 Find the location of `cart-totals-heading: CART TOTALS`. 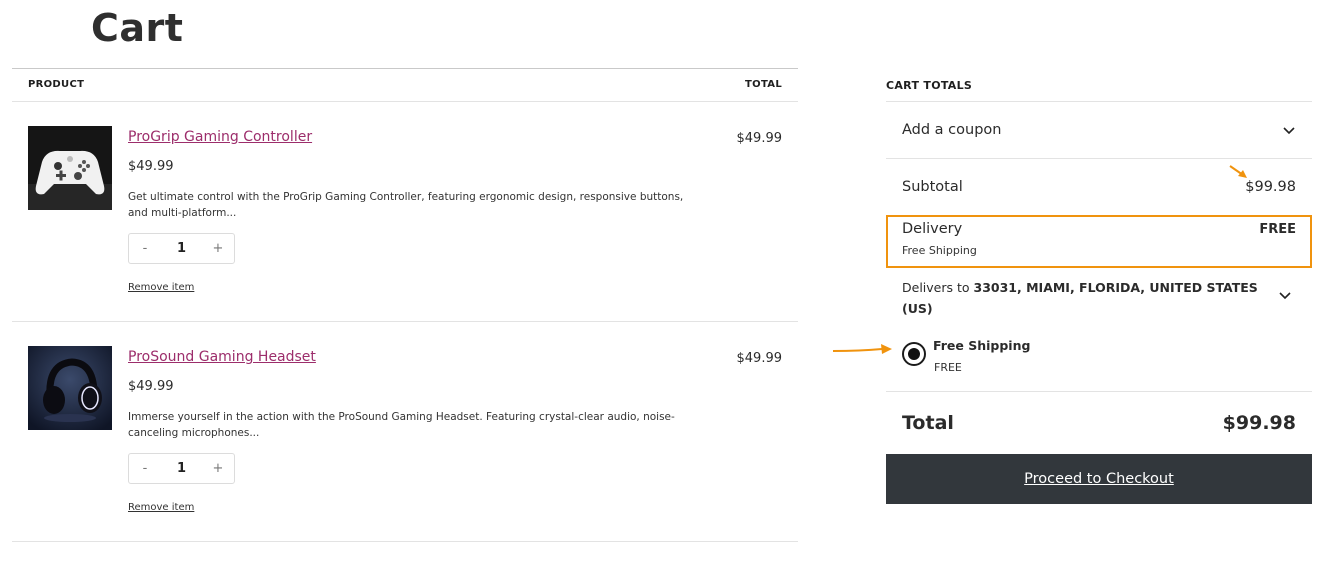

cart-totals-heading: CART TOTALS is located at coordinates (1099, 85).